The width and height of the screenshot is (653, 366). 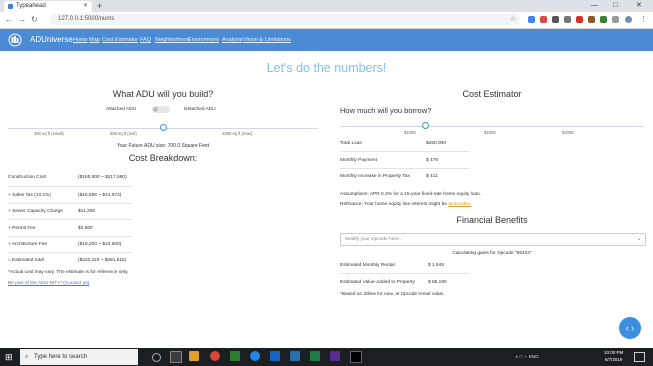 What do you see at coordinates (493, 239) in the screenshot?
I see `zipcode-select: Modify your zipcode here... ⌄` at bounding box center [493, 239].